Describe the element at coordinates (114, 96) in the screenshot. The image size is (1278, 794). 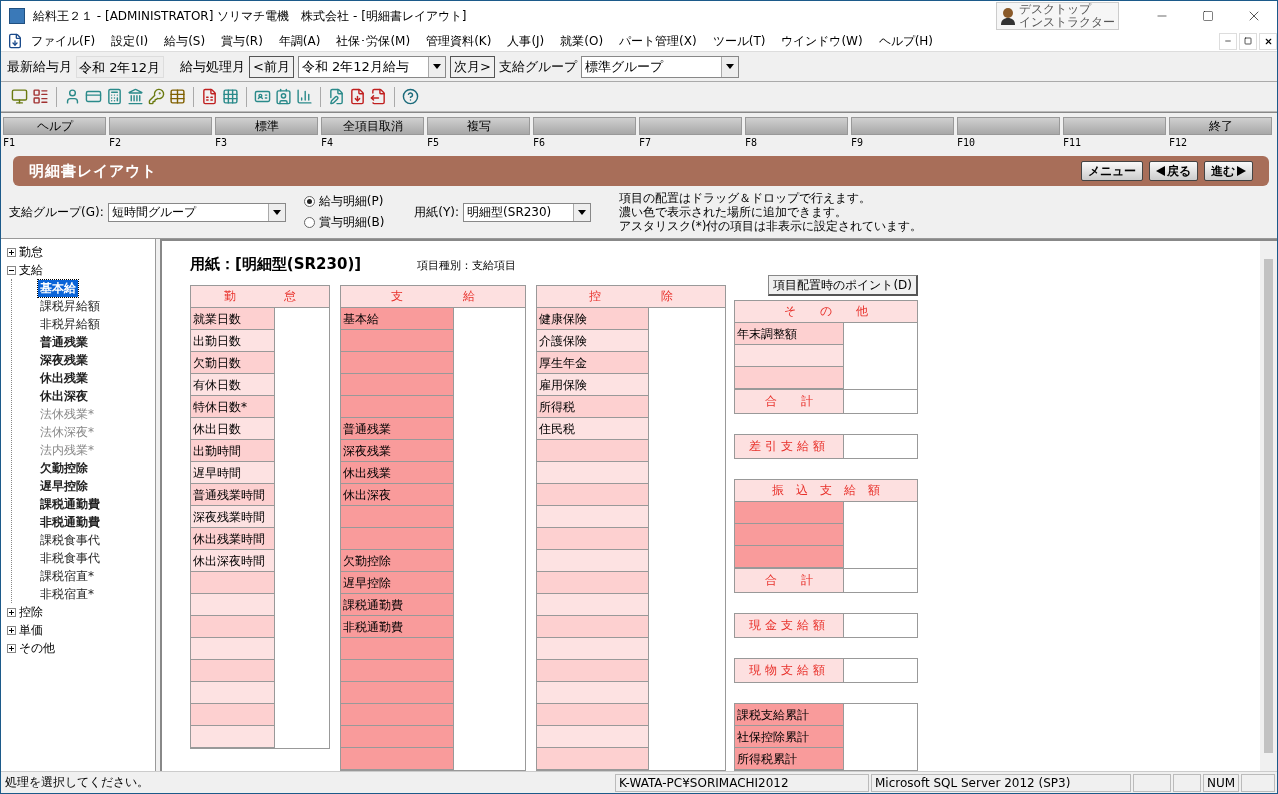
I see `calculator-icon` at that location.